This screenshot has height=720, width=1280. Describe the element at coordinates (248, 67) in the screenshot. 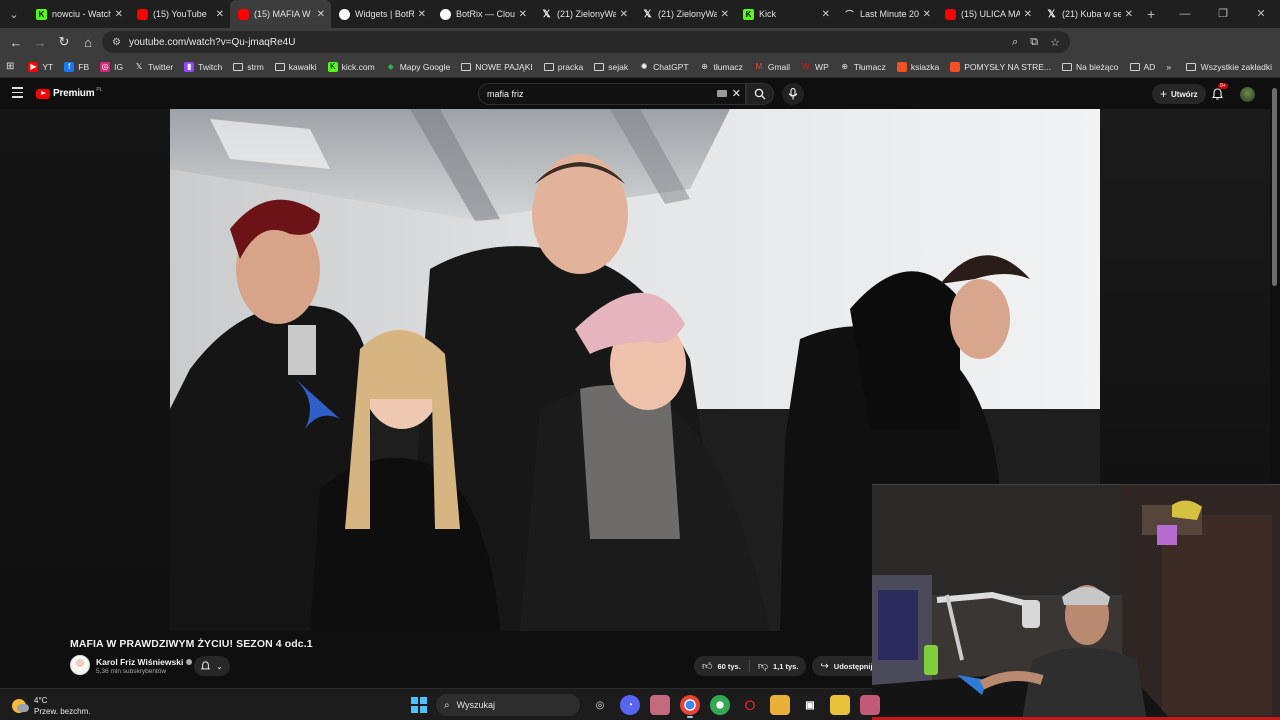

I see `bookmark-item: strm` at that location.